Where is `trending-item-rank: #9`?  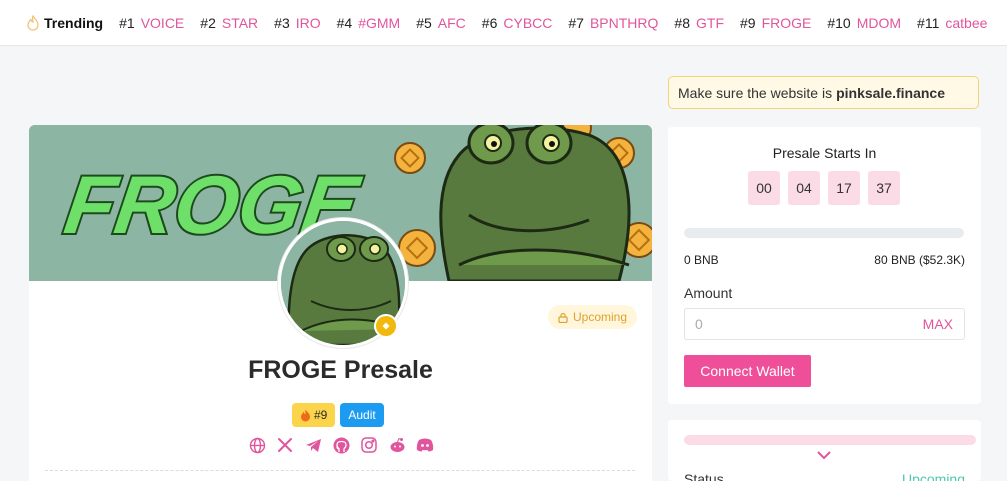 trending-item-rank: #9 is located at coordinates (748, 22).